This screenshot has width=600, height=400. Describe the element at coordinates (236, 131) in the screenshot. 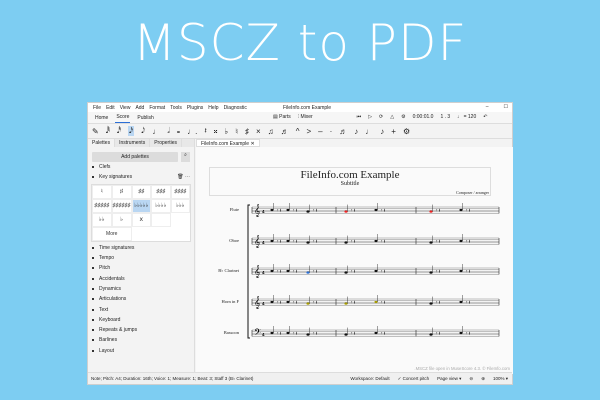

I see `toolbar-button: ♮` at that location.